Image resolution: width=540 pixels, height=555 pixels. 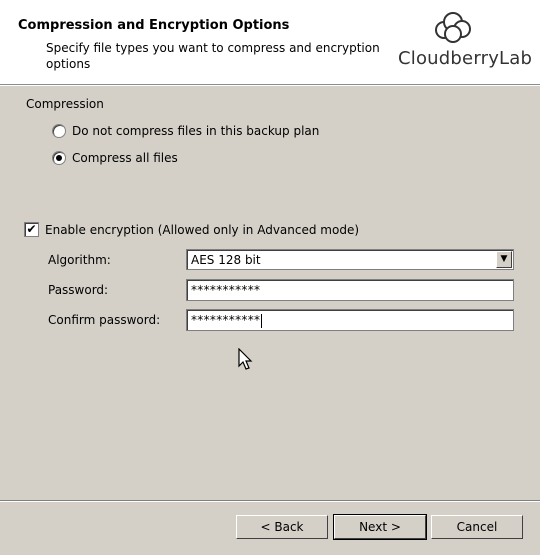 I want to click on header-divider, so click(x=270, y=85).